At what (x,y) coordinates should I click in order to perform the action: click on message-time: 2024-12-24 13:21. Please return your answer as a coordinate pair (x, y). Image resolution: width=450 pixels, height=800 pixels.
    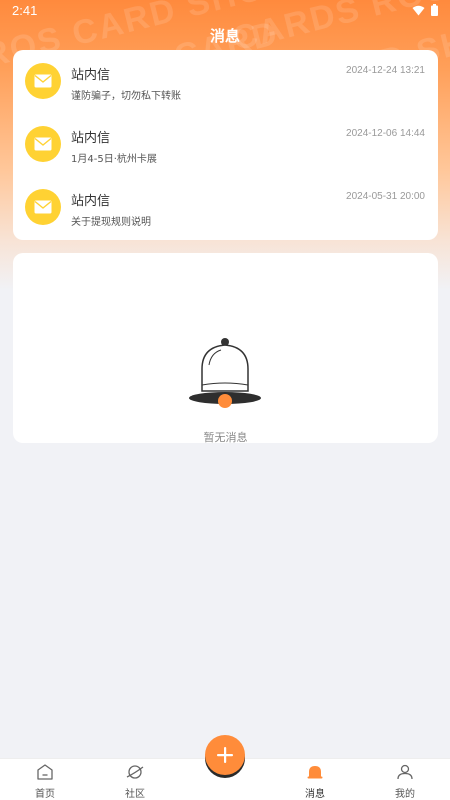
    Looking at the image, I should click on (385, 70).